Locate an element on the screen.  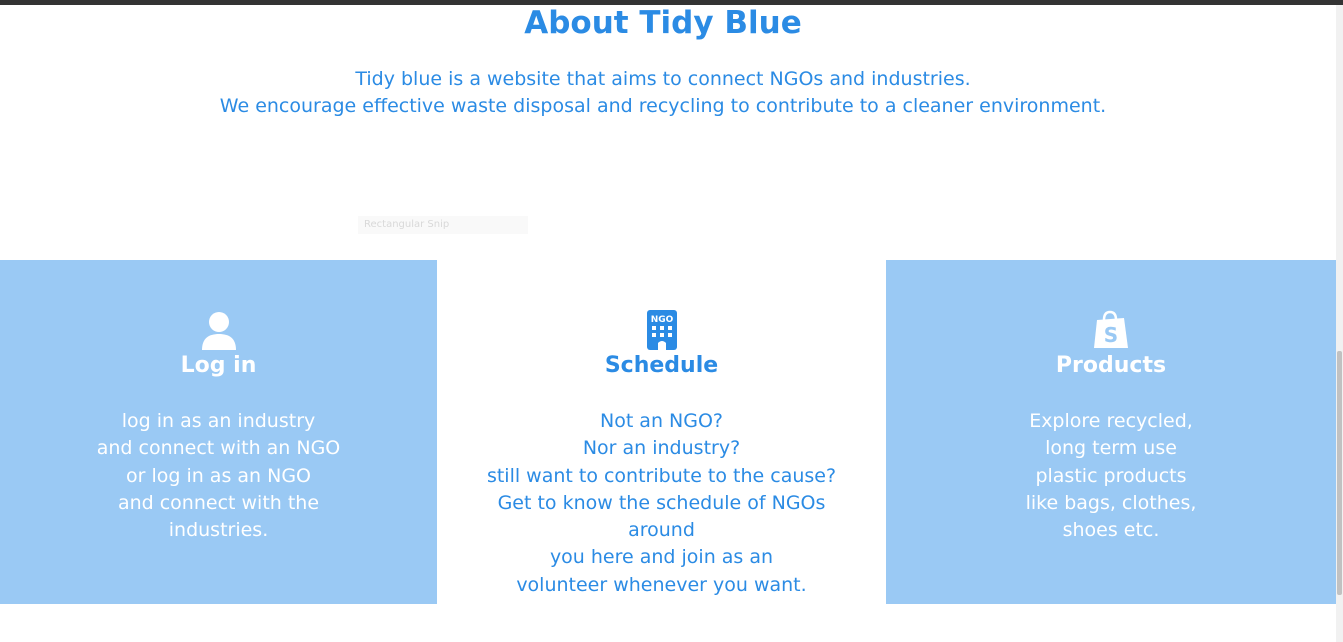
shopify-bag-icon: S is located at coordinates (1111, 329).